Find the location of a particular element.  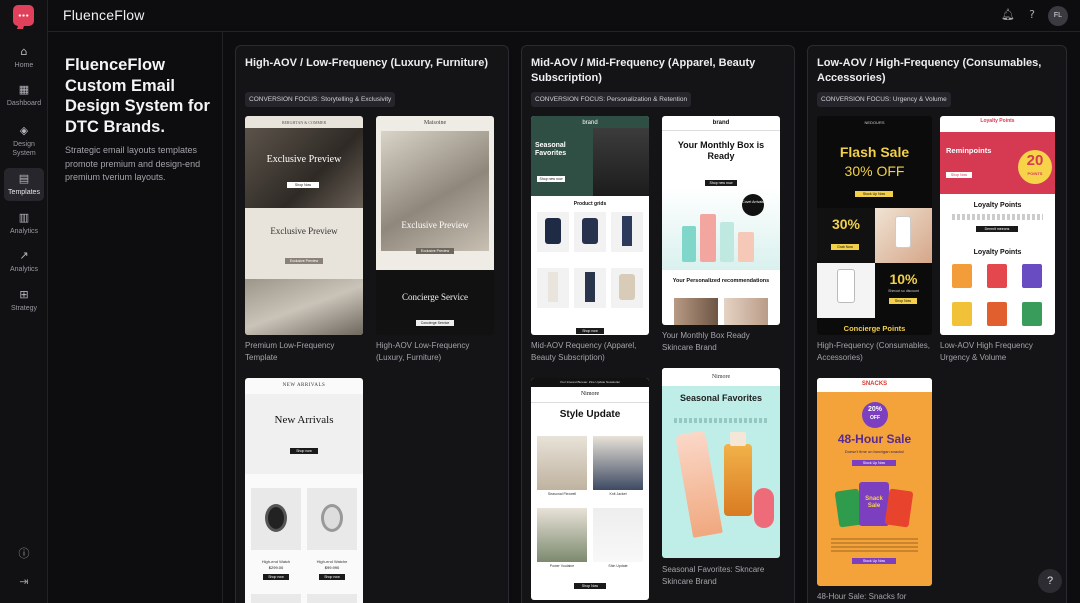

sidebar-item-dashboard: ▦ Dashboard is located at coordinates (24, 95).